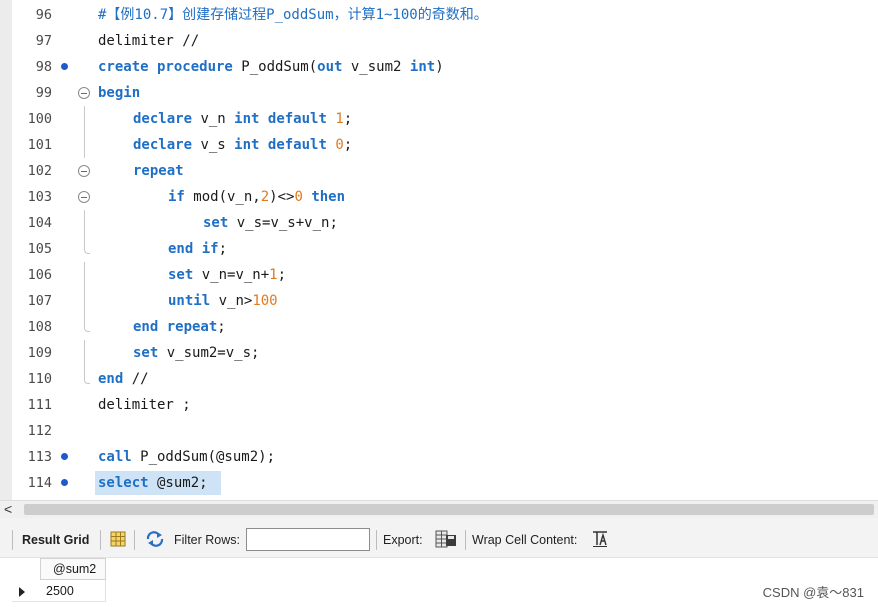 Image resolution: width=878 pixels, height=607 pixels. I want to click on code-token: delimiter //, so click(149, 41).